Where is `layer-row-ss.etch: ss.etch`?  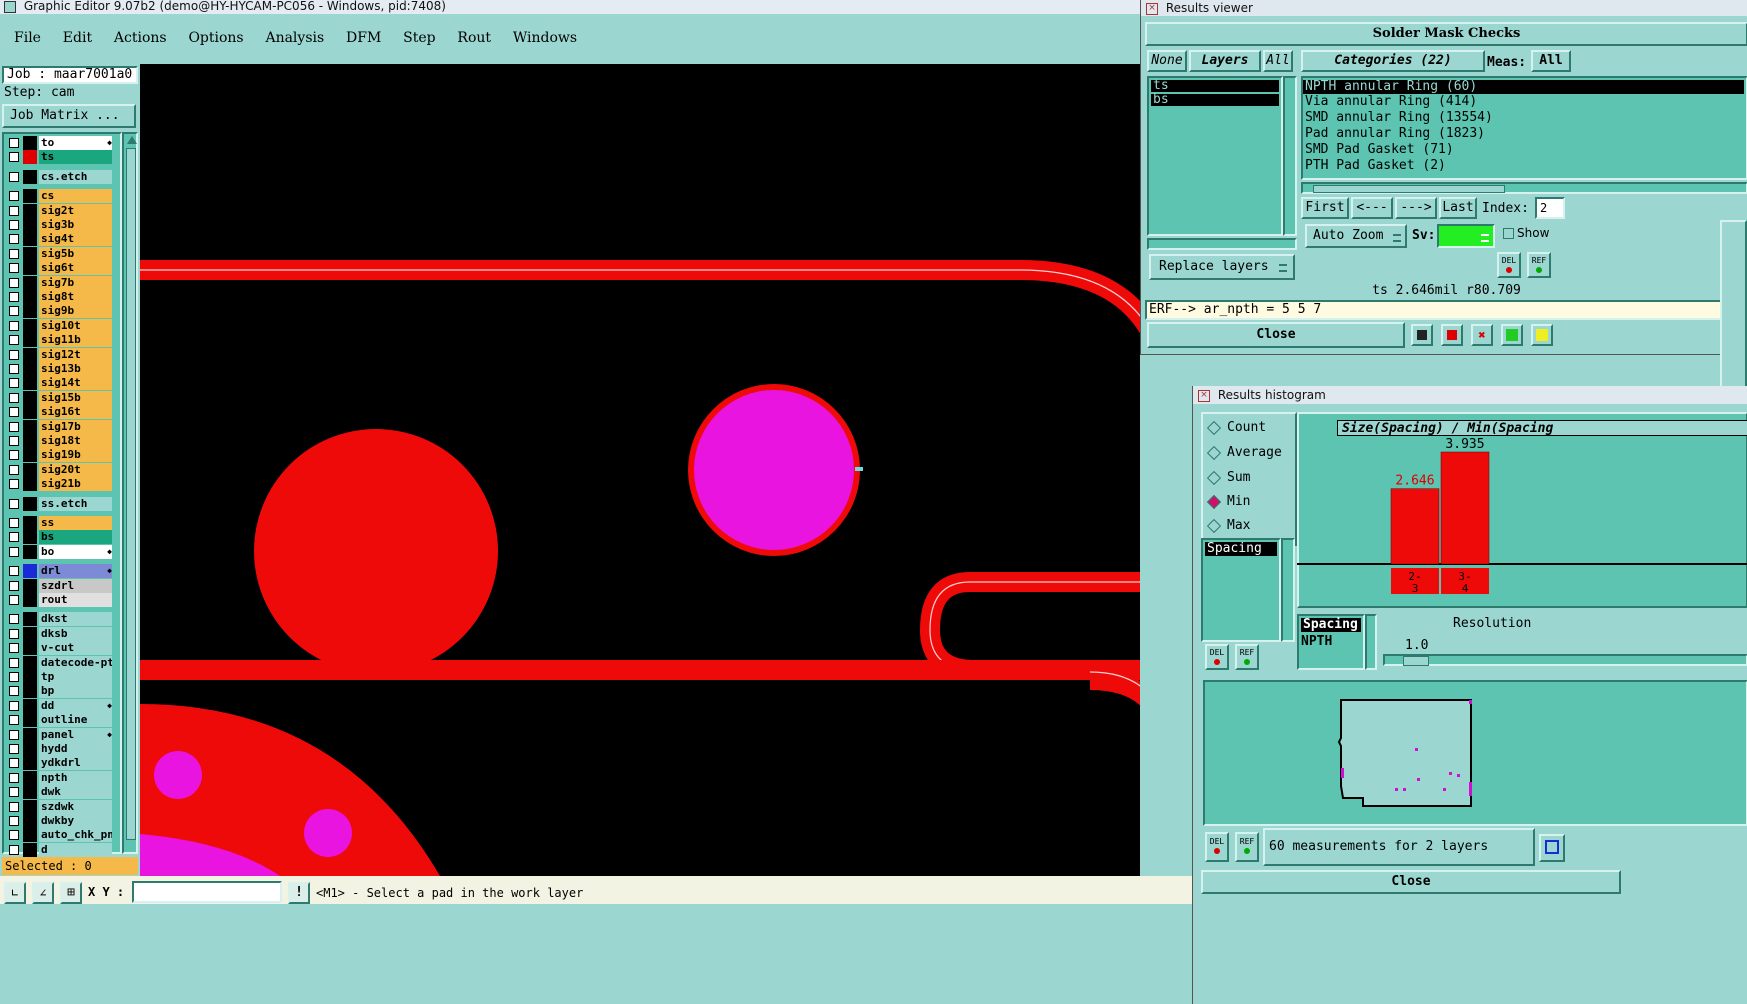
layer-row-ss.etch: ss.etch is located at coordinates (59, 503).